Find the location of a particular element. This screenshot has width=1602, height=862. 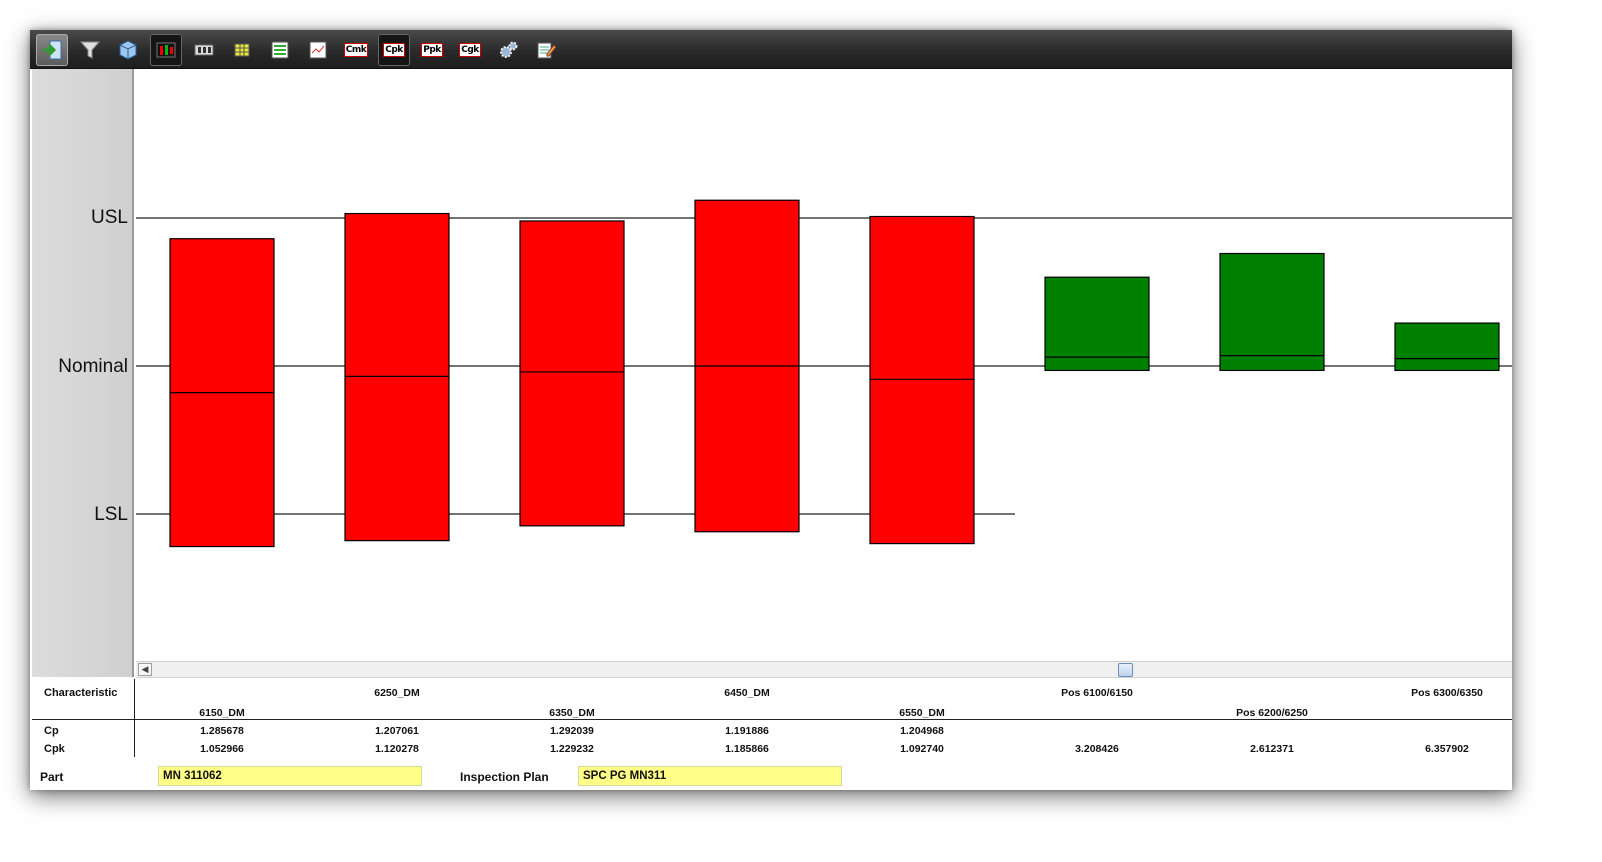

cpk-button: Cpk is located at coordinates (394, 50).